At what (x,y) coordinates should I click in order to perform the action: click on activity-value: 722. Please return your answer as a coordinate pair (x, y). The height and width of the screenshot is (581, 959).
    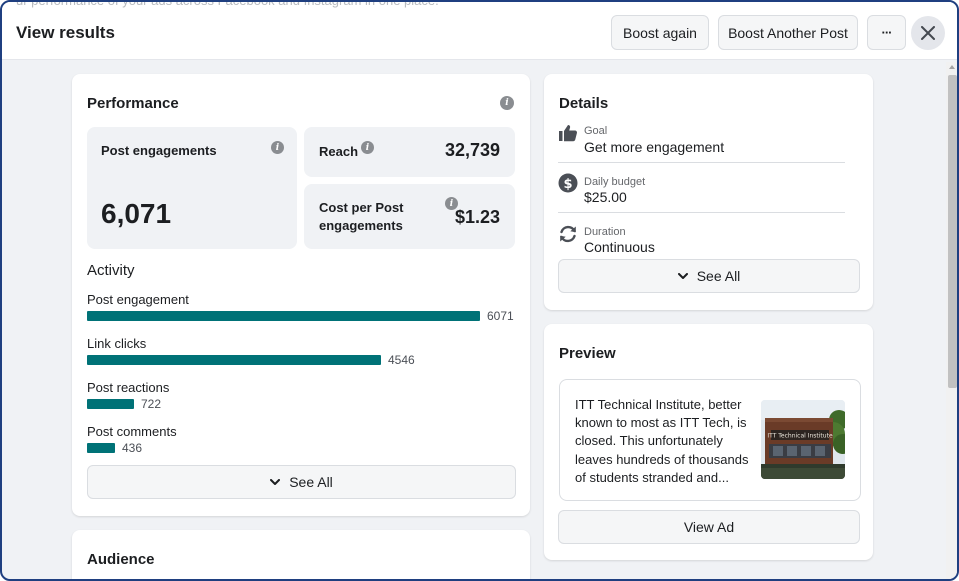
    Looking at the image, I should click on (151, 404).